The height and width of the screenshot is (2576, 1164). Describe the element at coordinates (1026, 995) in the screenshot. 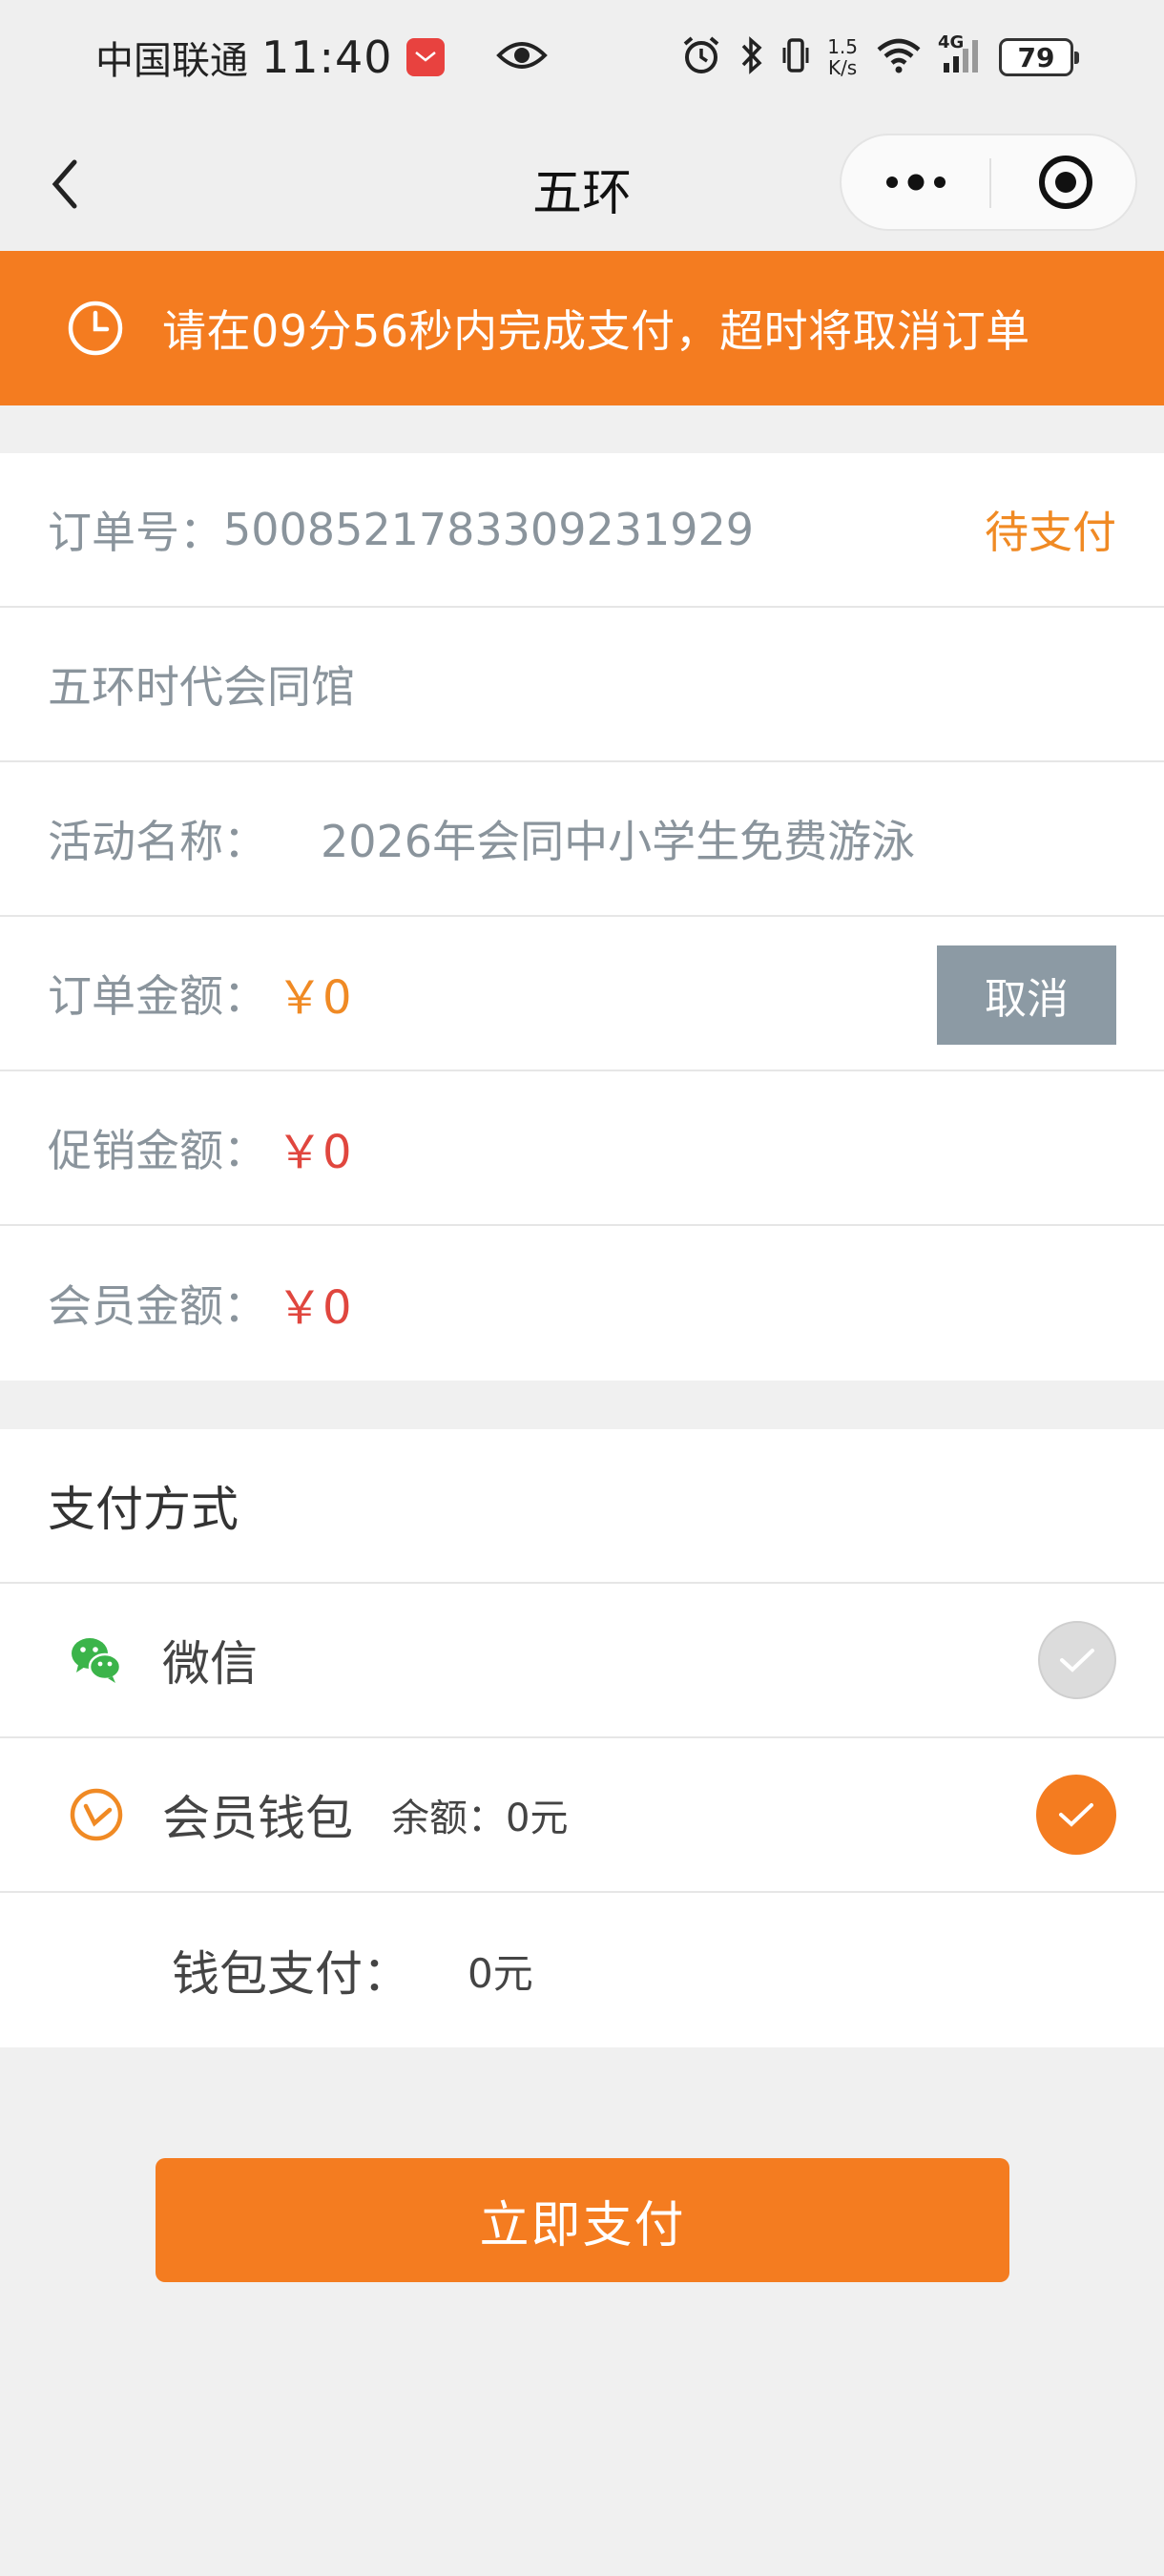

I see `cancel-order-button: 取消` at that location.